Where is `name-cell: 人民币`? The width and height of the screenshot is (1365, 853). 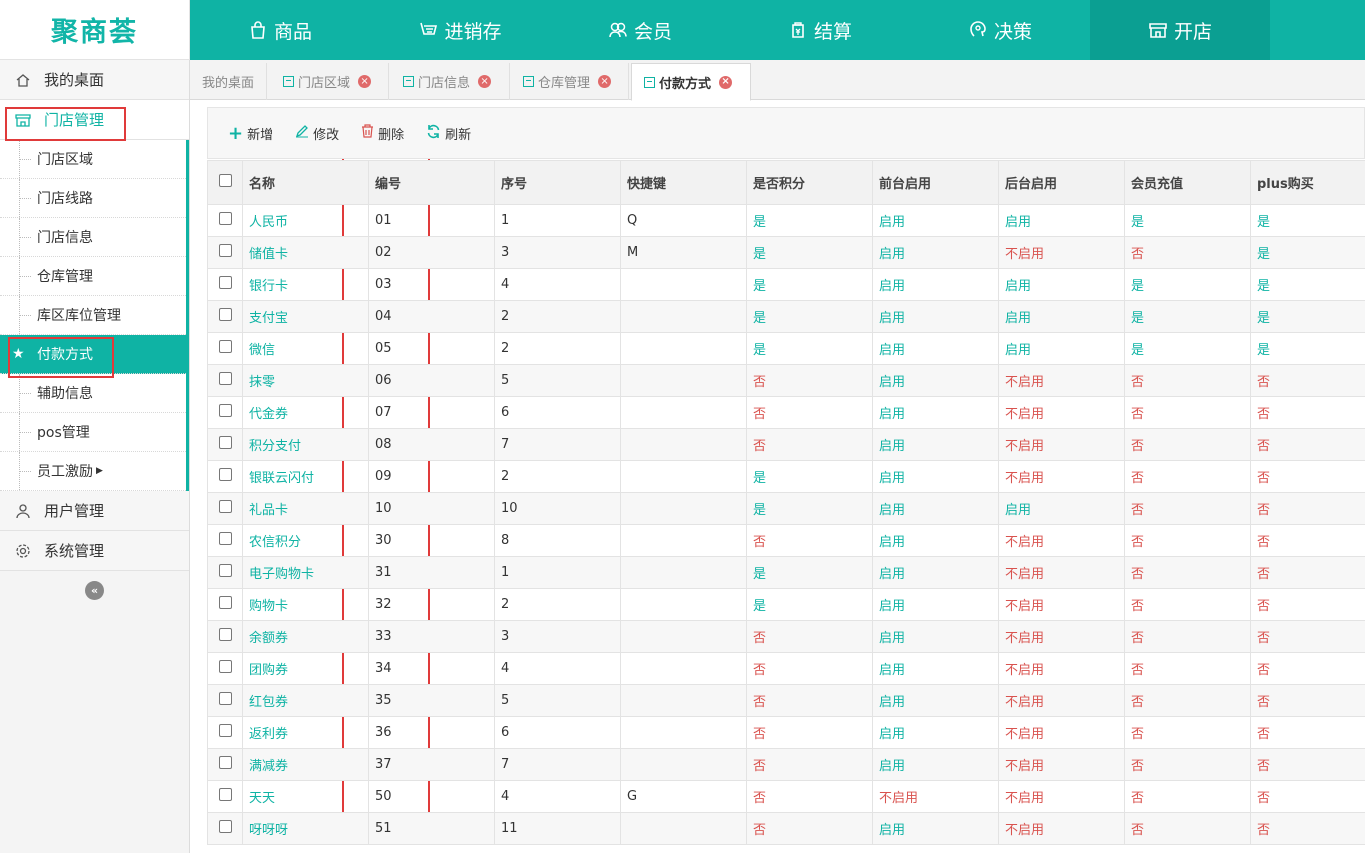 name-cell: 人民币 is located at coordinates (305, 220).